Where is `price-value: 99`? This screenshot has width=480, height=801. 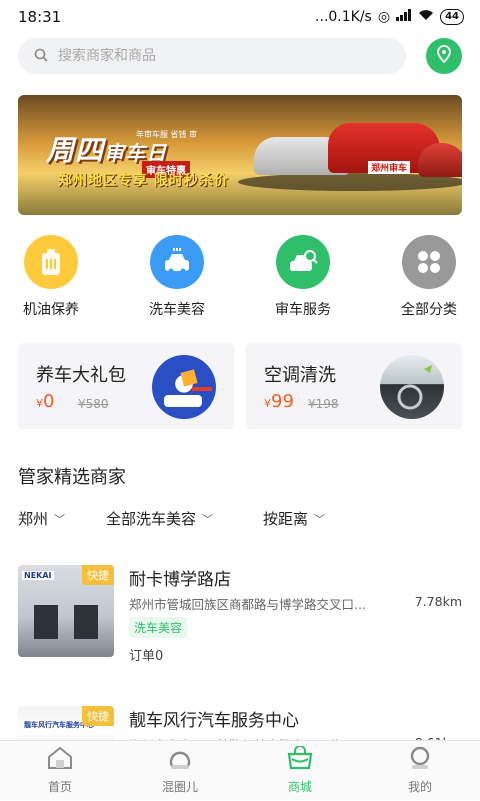
price-value: 99 is located at coordinates (282, 401).